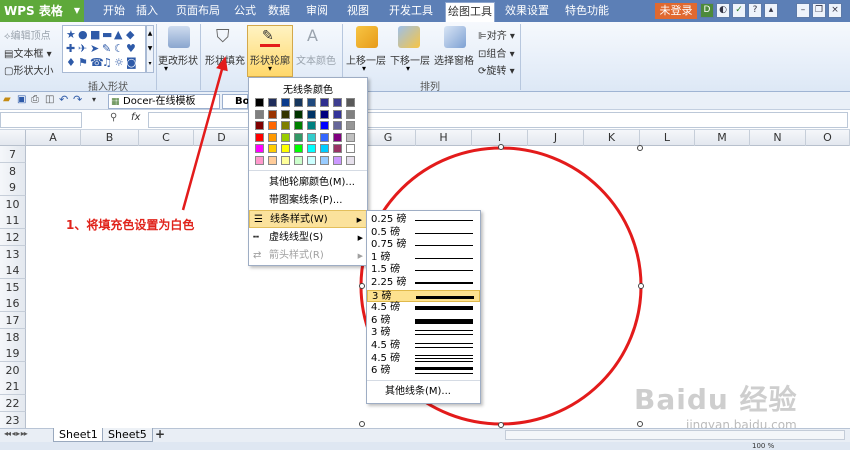  I want to click on dash-style-icon: ┅, so click(256, 237).